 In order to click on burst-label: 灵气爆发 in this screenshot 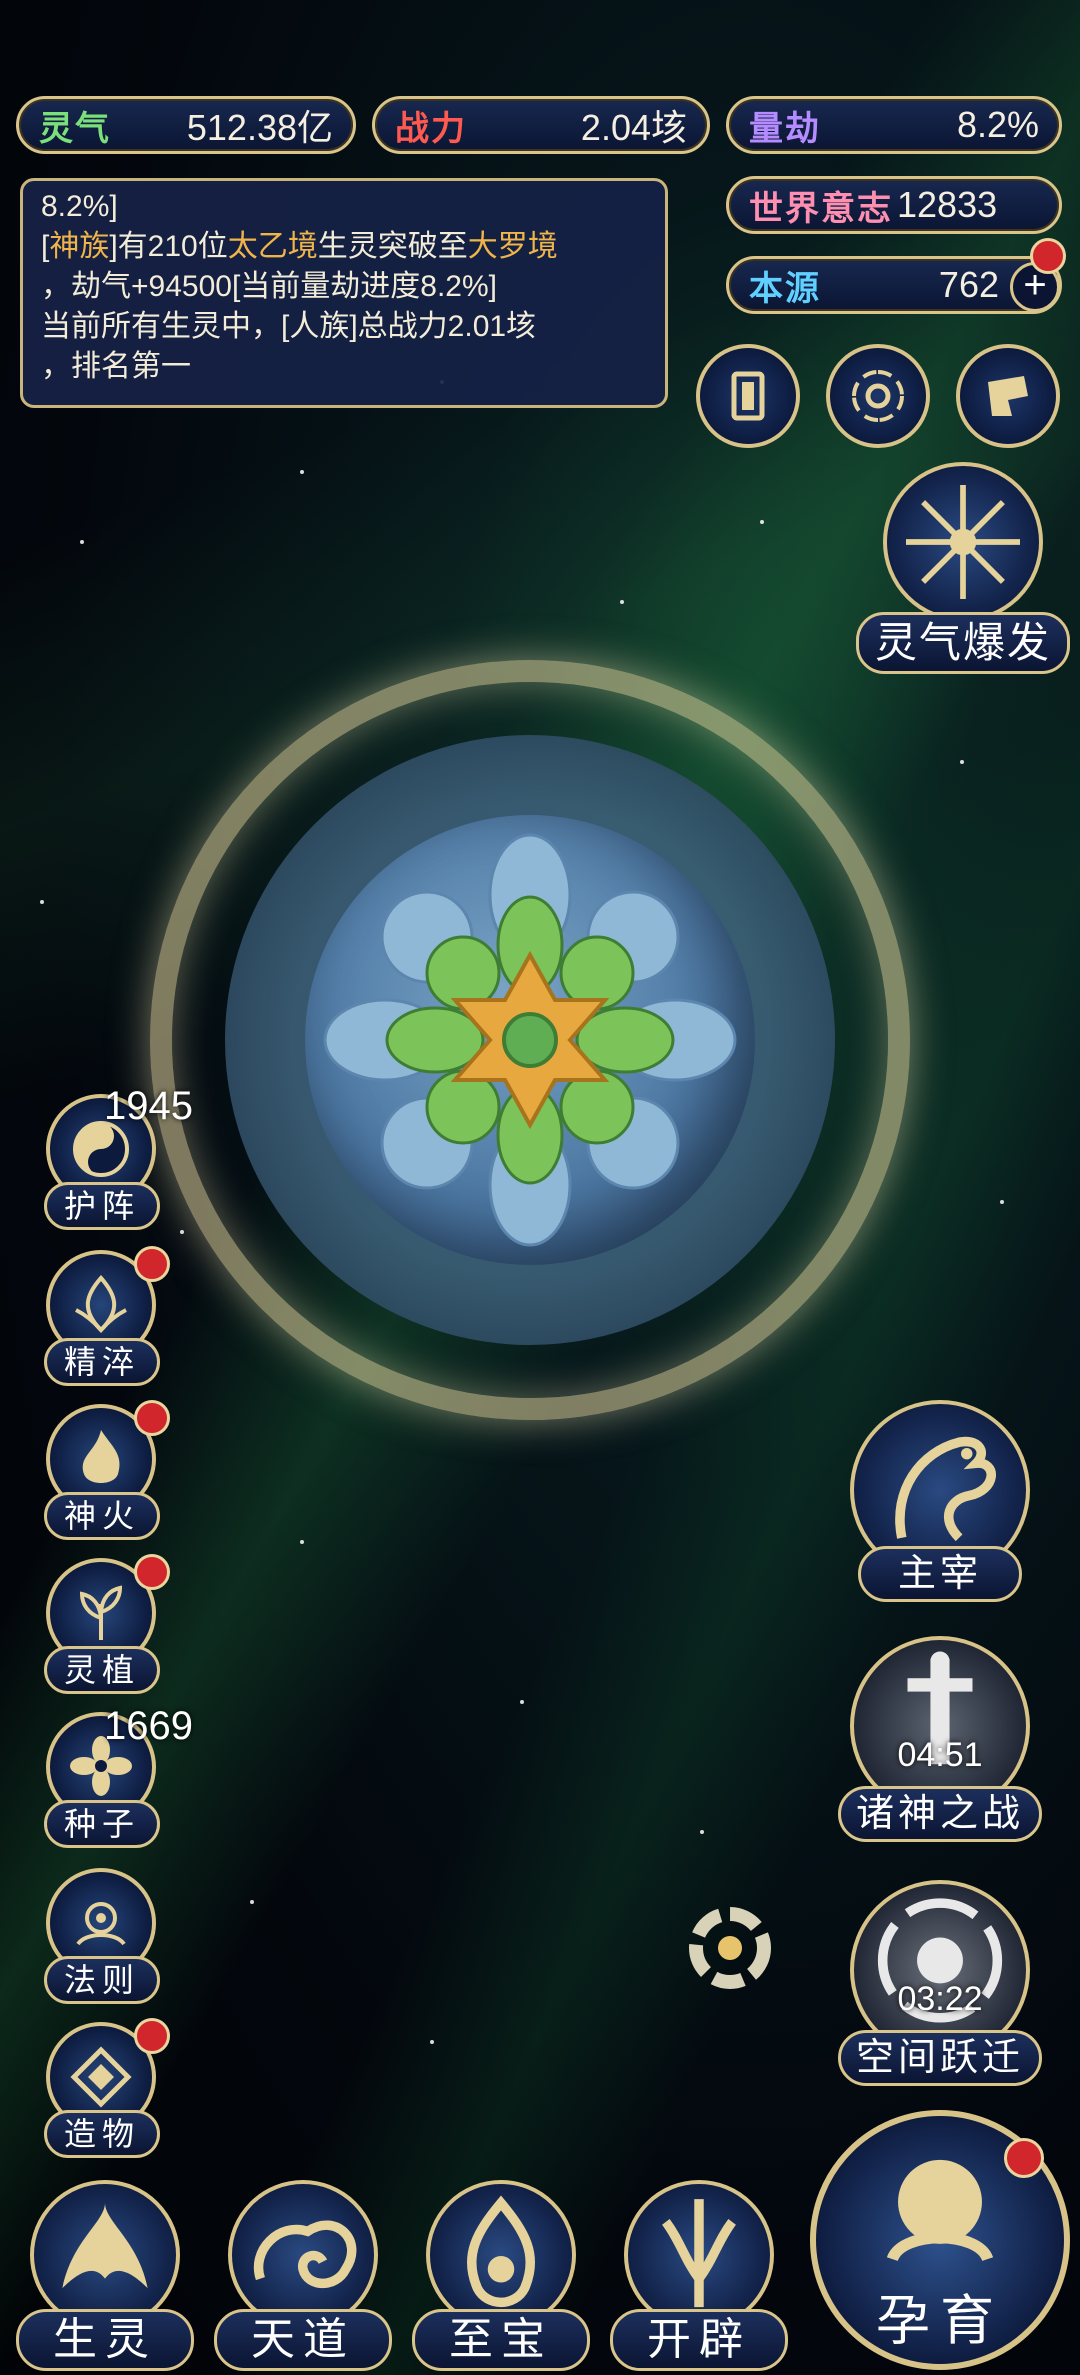, I will do `click(963, 643)`.